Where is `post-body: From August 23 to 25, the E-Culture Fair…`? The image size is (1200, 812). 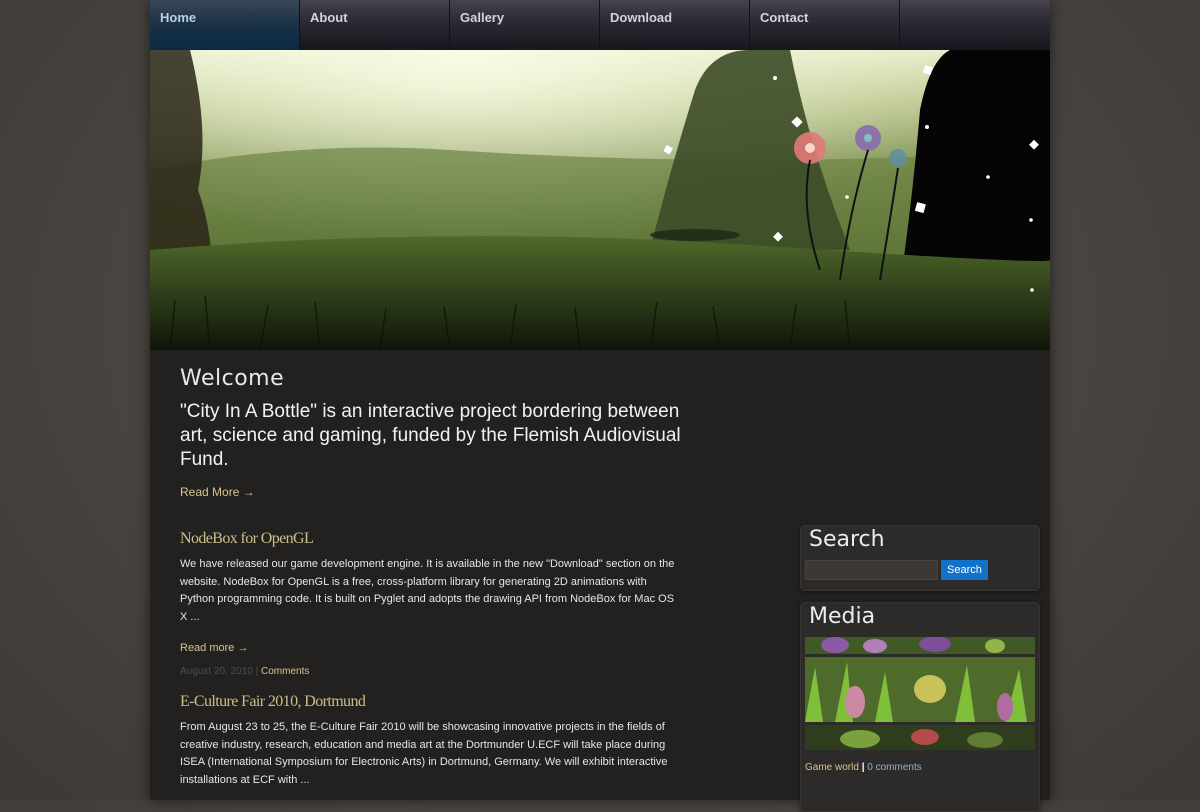
post-body: From August 23 to 25, the E-Culture Fair… is located at coordinates (424, 753).